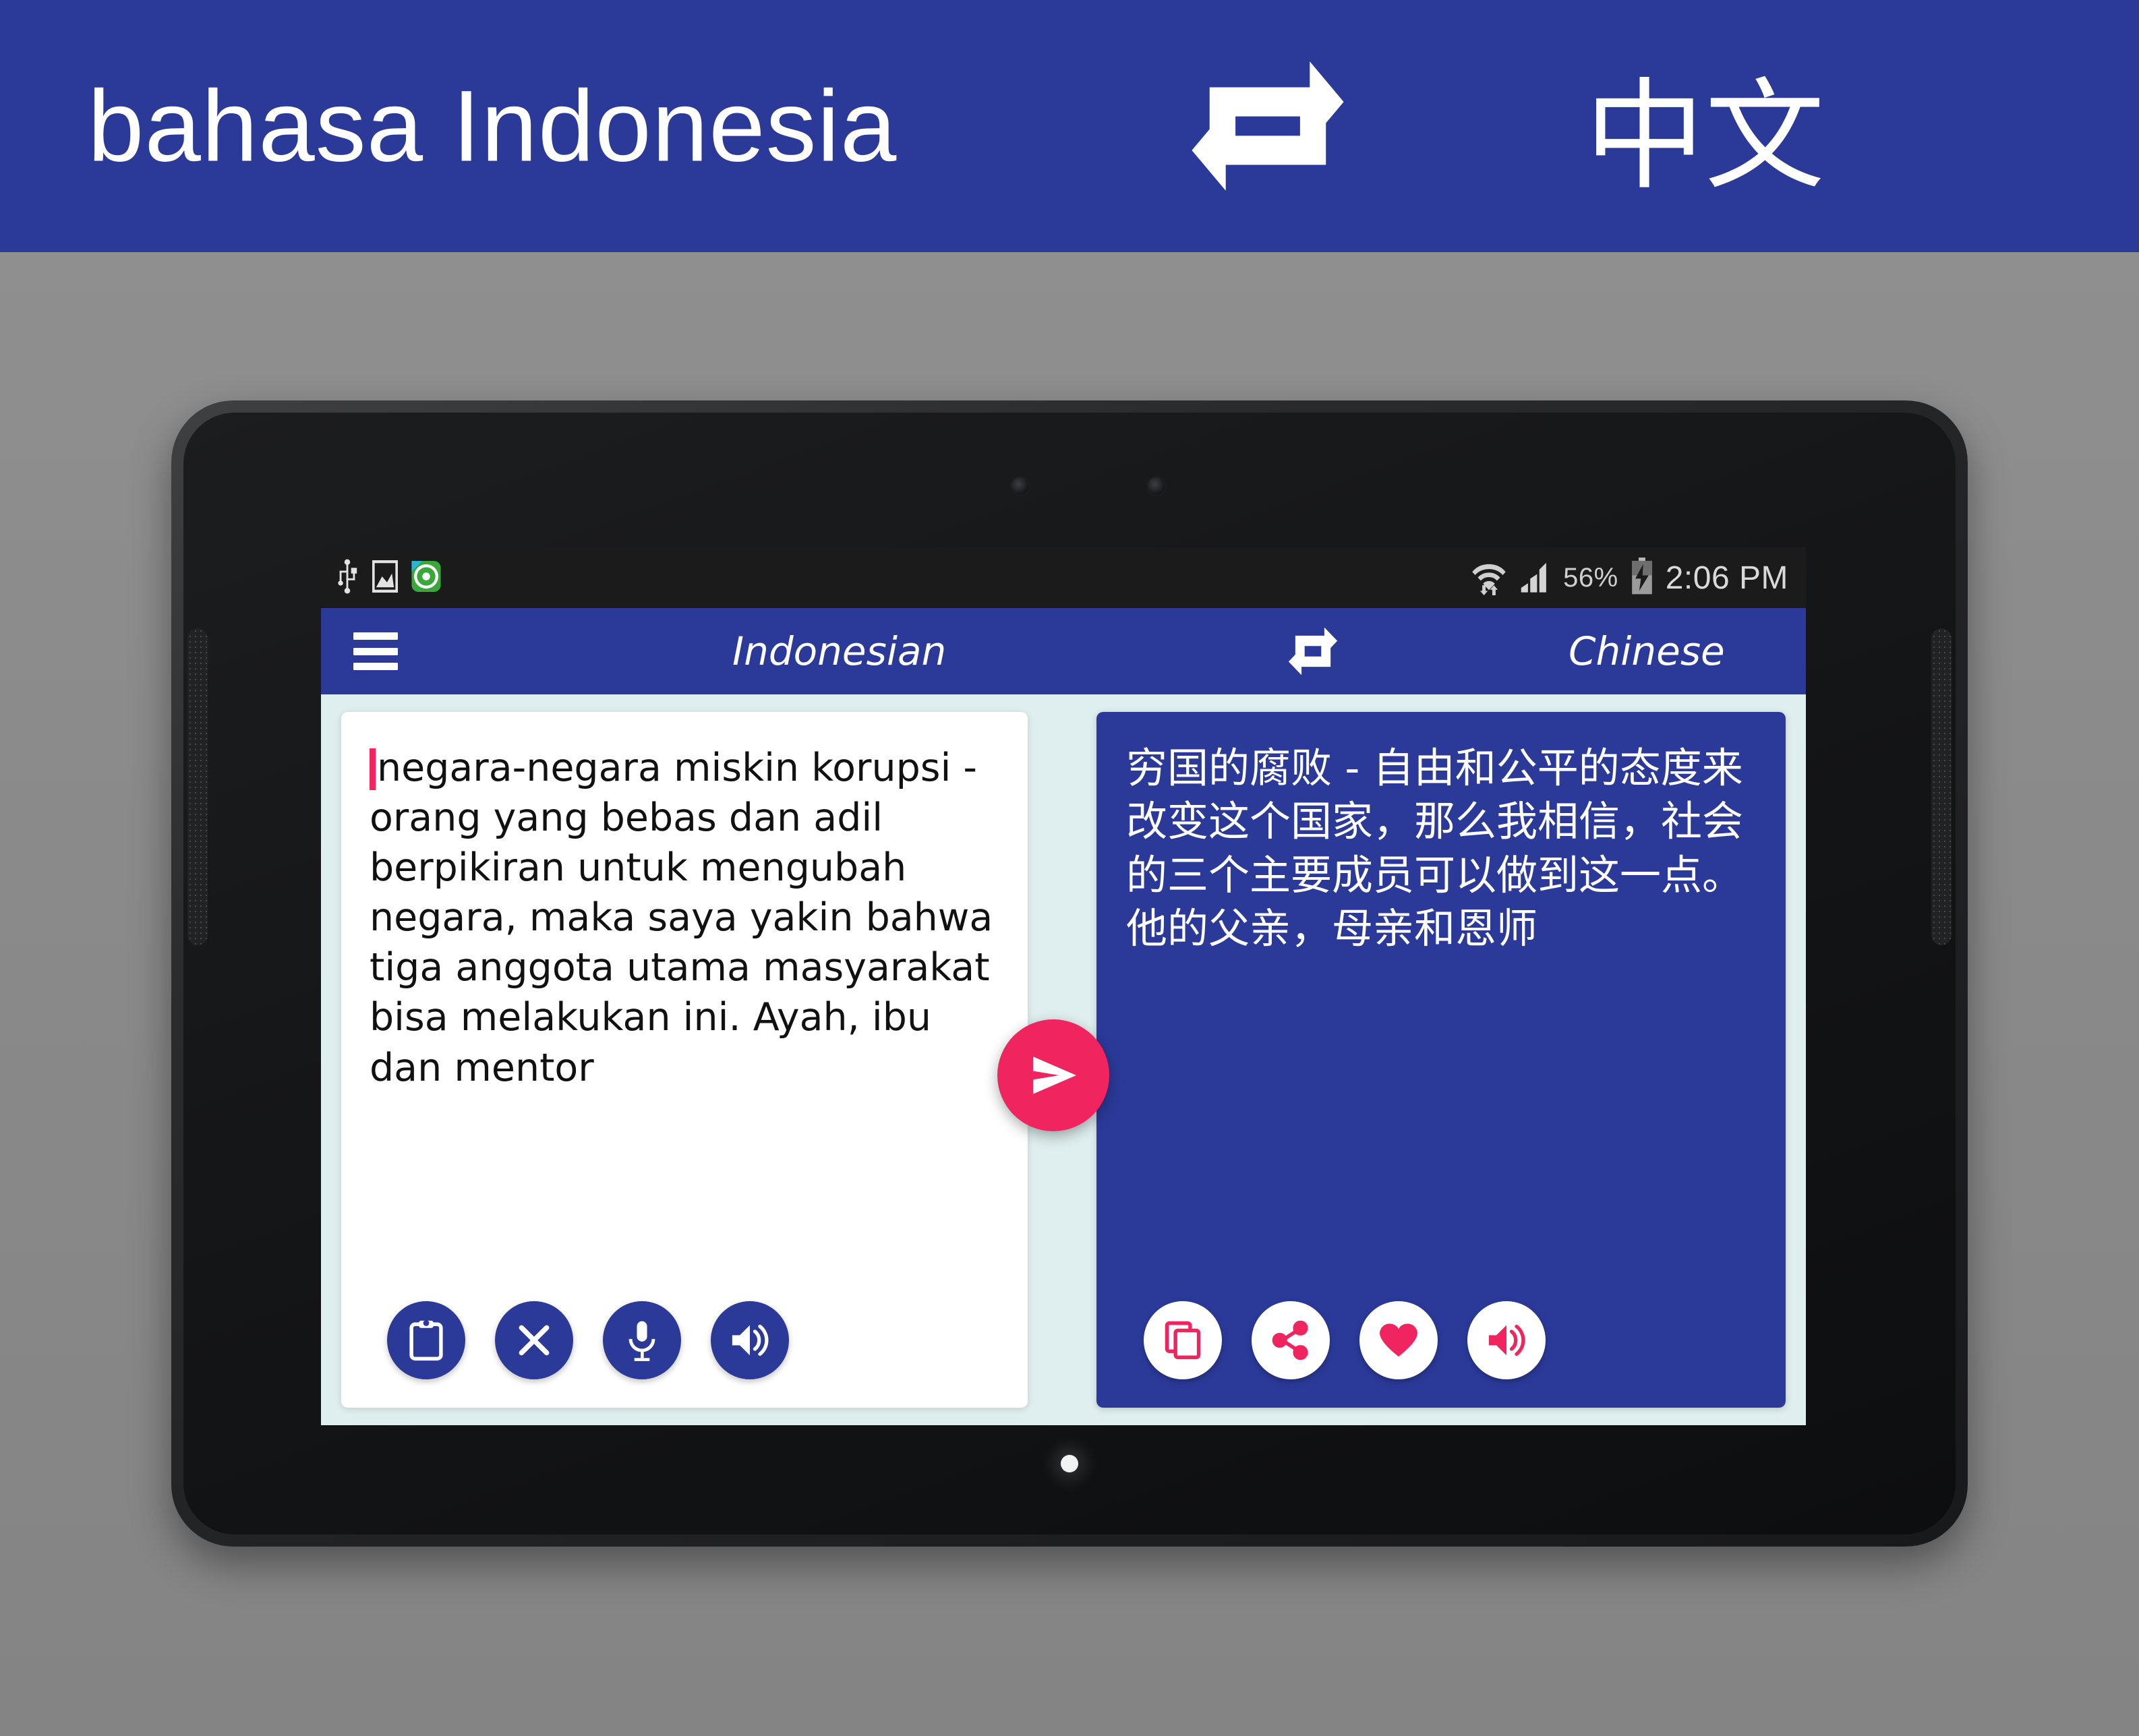 This screenshot has width=2139, height=1736. What do you see at coordinates (1313, 651) in the screenshot?
I see `swap-languages-icon` at bounding box center [1313, 651].